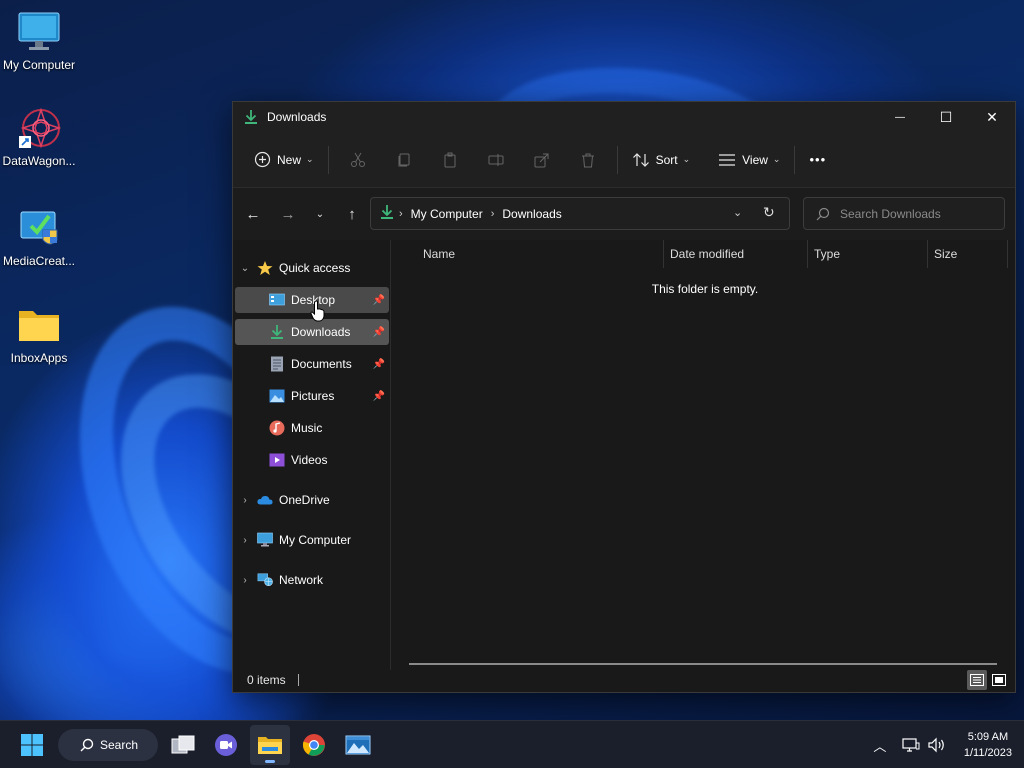 This screenshot has width=1024, height=768. I want to click on column-header-date-modified: Date modified, so click(736, 254).